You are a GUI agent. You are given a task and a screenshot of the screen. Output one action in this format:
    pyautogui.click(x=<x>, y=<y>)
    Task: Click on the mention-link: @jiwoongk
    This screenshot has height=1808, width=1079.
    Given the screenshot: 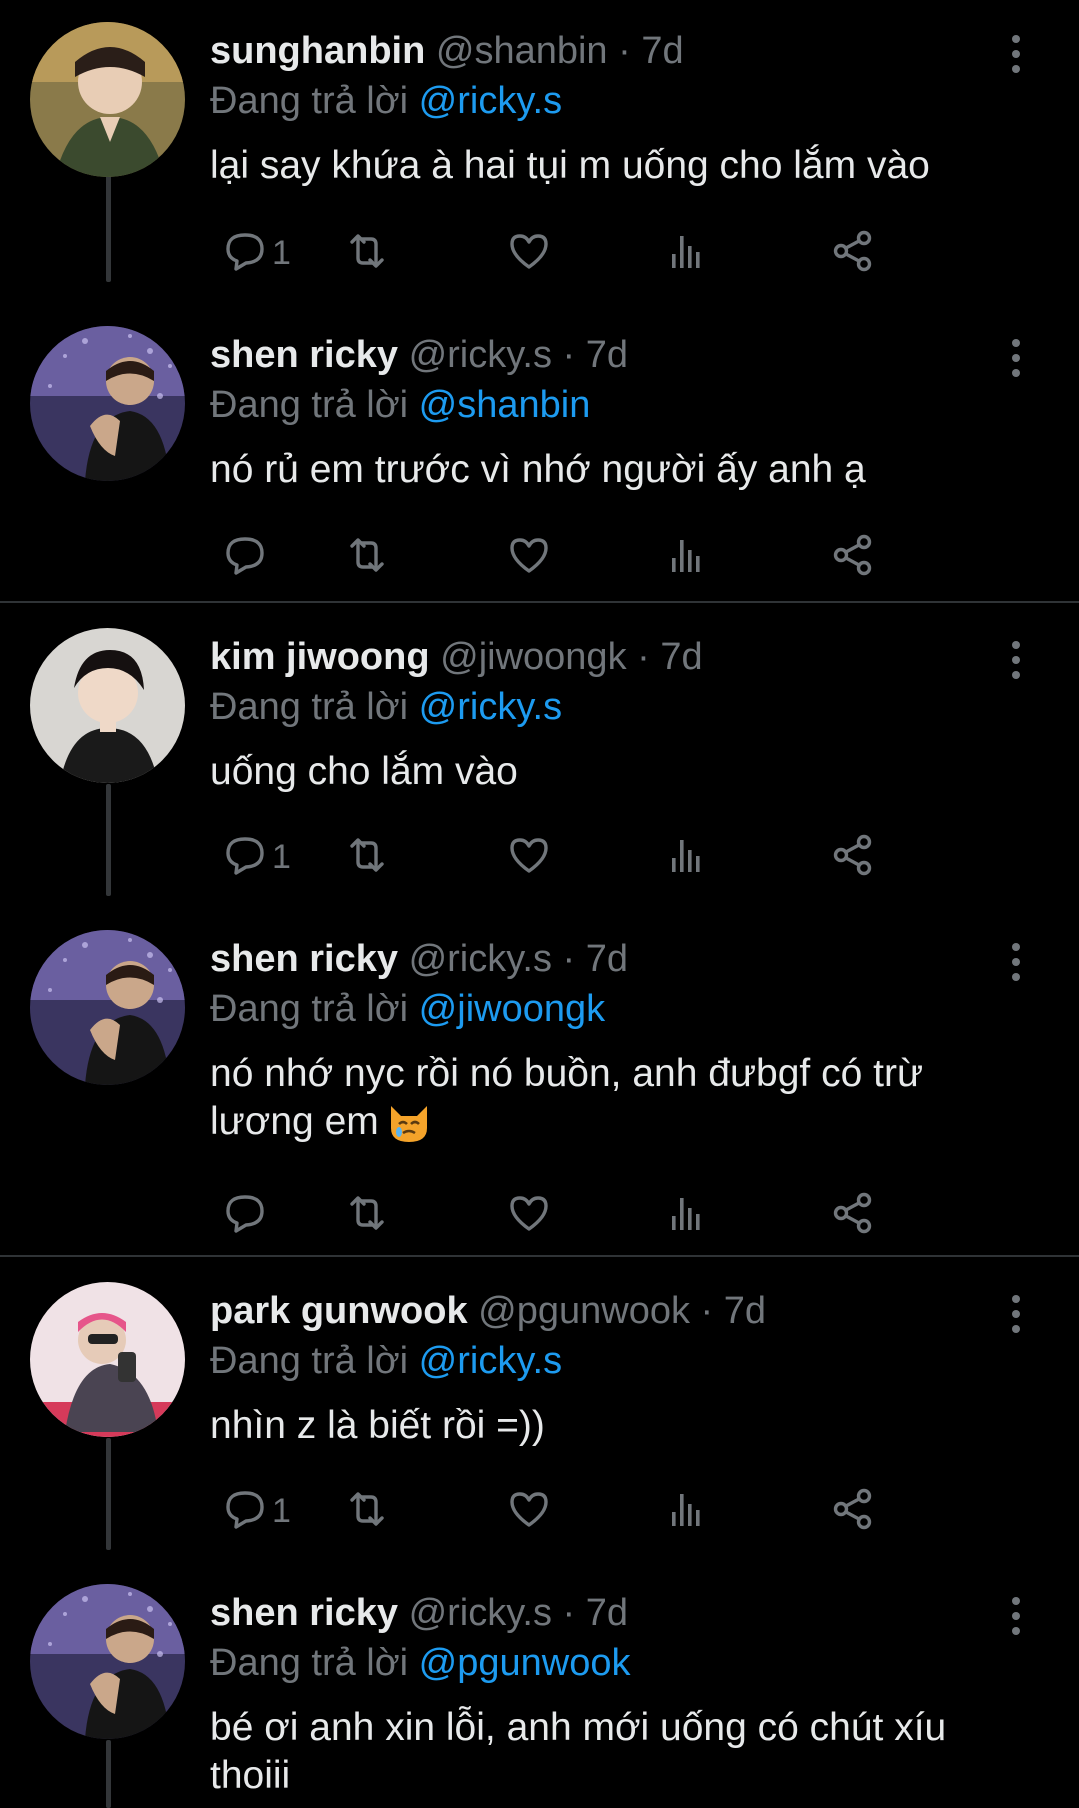 What is the action you would take?
    pyautogui.click(x=512, y=1009)
    